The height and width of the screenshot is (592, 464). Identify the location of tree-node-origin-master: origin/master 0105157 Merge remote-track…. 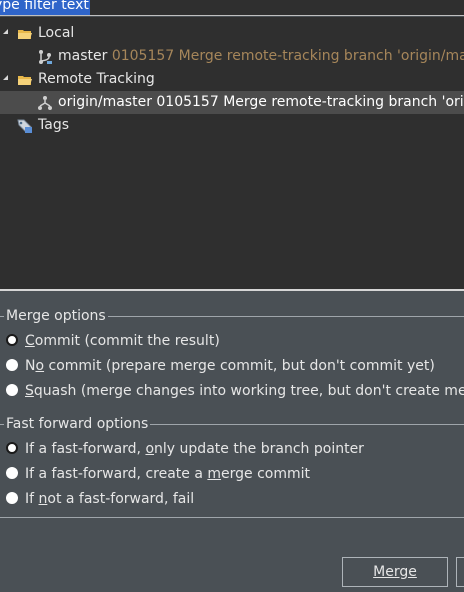
(232, 102).